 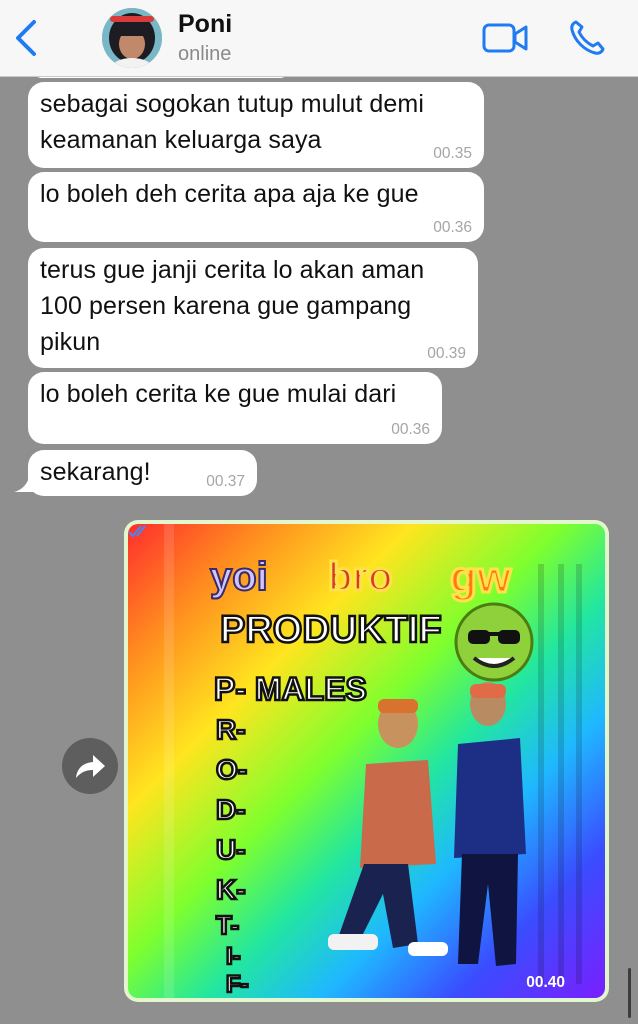 What do you see at coordinates (132, 38) in the screenshot?
I see `avatar` at bounding box center [132, 38].